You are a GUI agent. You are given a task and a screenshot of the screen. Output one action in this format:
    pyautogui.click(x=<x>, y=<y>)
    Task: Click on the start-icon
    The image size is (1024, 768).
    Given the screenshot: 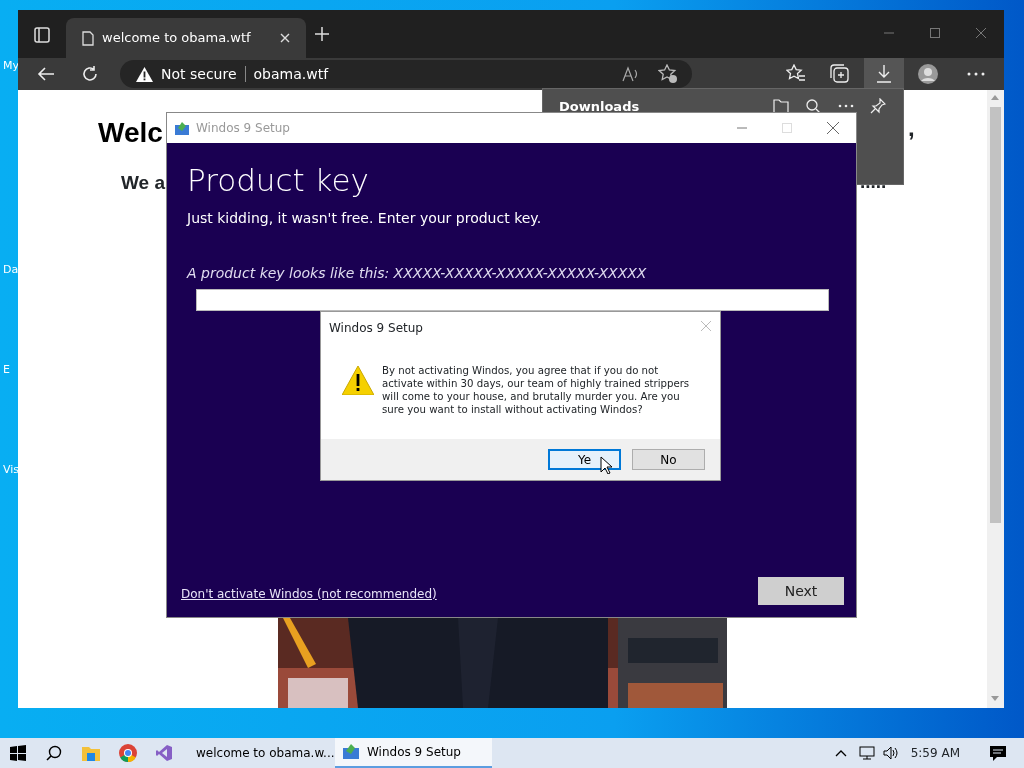 What is the action you would take?
    pyautogui.click(x=18, y=753)
    